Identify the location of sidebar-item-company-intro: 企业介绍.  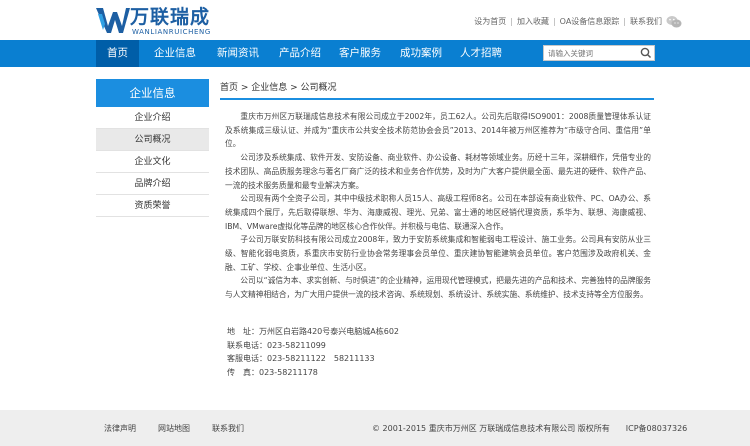
(152, 118).